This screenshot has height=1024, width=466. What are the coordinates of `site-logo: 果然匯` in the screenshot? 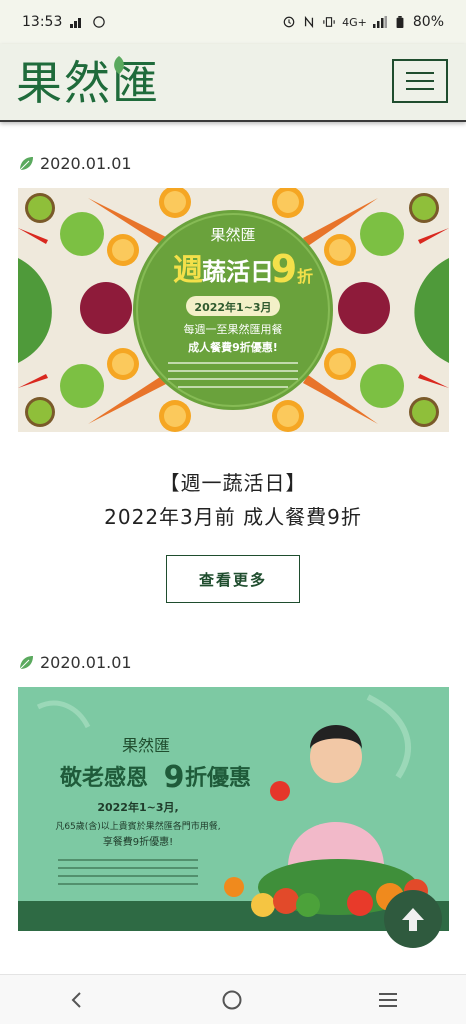 It's located at (88, 83).